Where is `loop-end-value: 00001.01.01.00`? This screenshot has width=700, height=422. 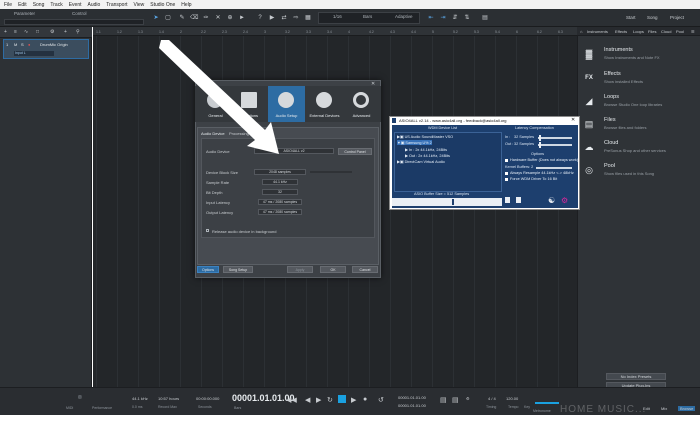
loop-end-value: 00001.01.01.00 is located at coordinates (412, 405).